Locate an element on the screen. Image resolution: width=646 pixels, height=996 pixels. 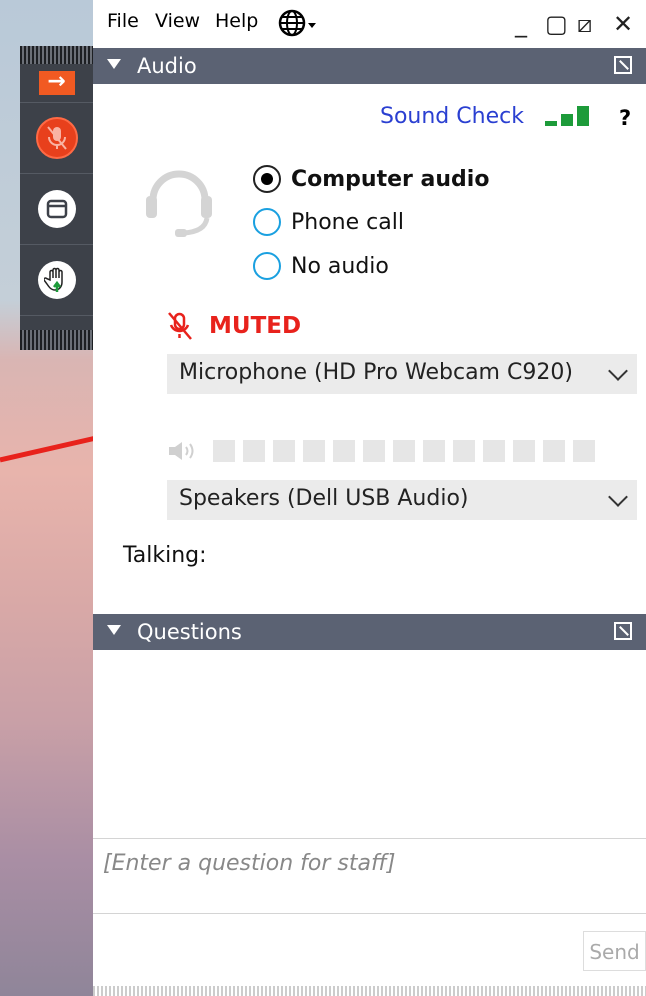
audio-level-meter is located at coordinates (385, 451).